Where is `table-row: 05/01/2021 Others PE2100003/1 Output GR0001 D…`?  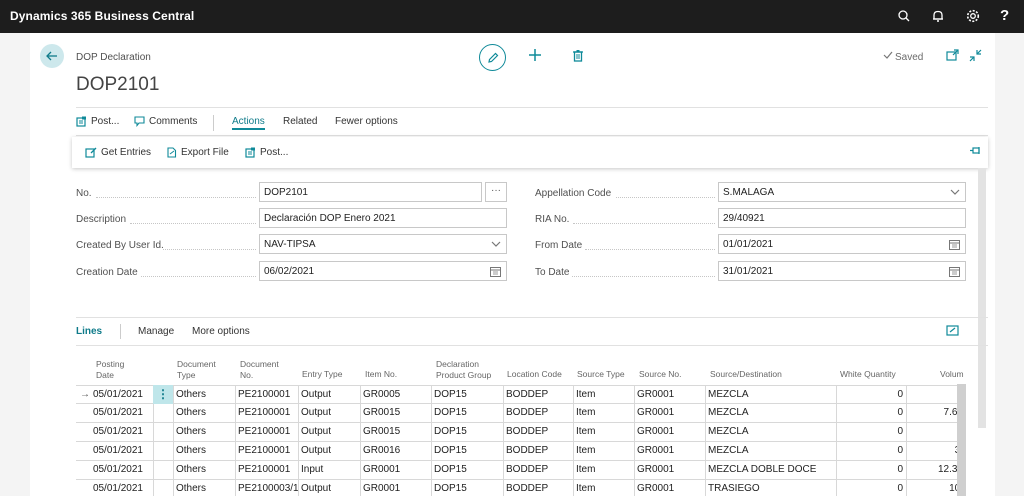 table-row: 05/01/2021 Others PE2100003/1 Output GR0001 D… is located at coordinates (521, 488).